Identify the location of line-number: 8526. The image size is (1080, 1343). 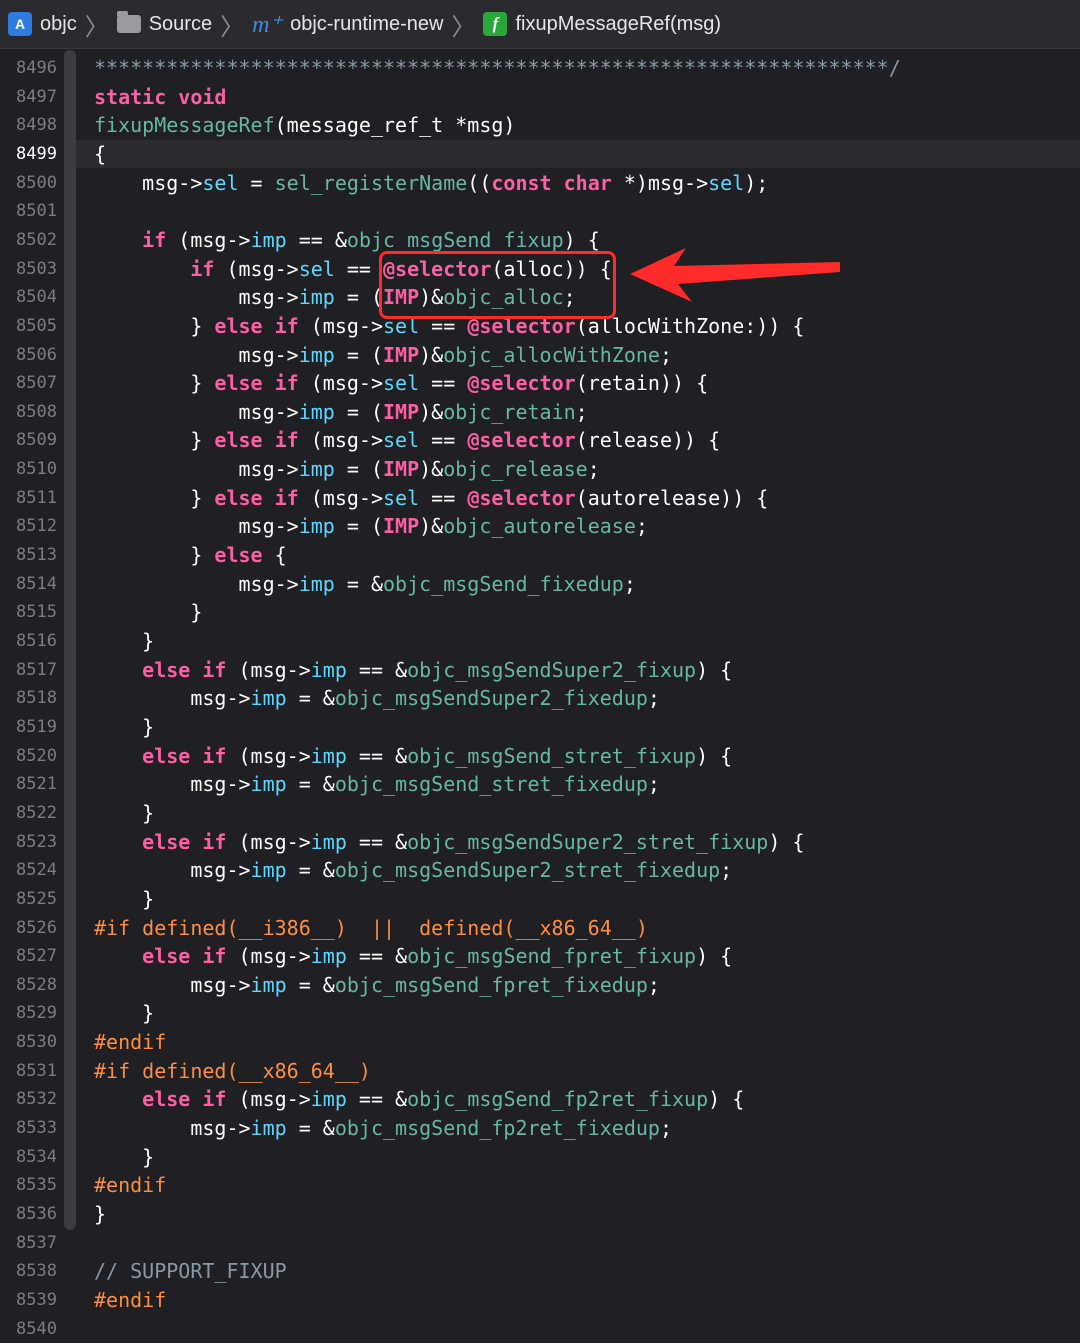
(28, 928).